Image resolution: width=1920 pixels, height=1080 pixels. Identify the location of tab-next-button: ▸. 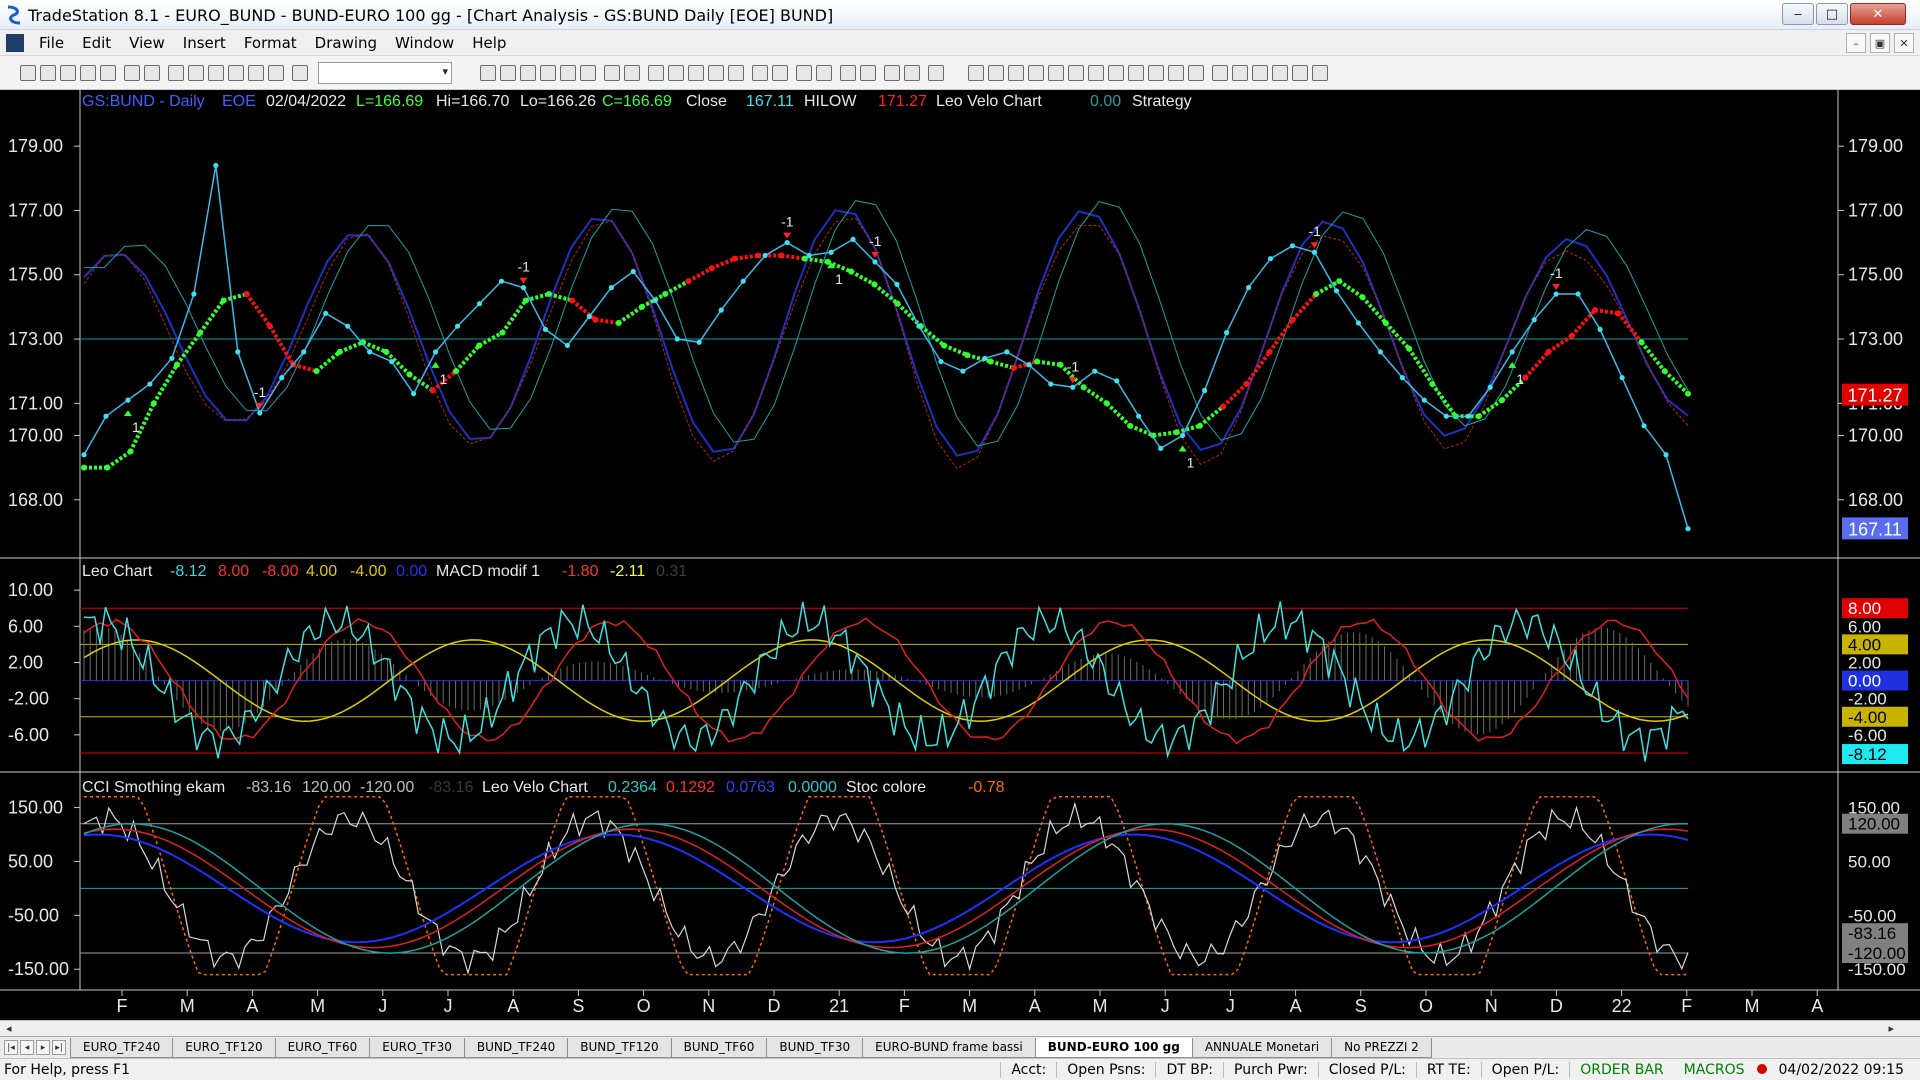
(43, 1047).